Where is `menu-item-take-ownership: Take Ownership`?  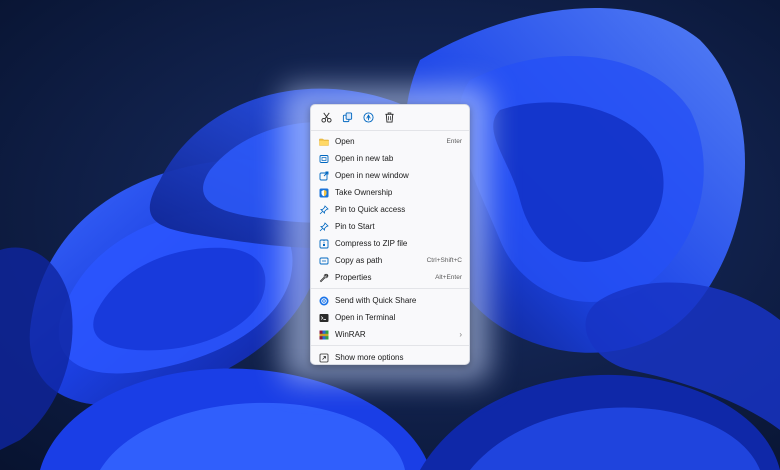
menu-item-take-ownership: Take Ownership is located at coordinates (390, 192).